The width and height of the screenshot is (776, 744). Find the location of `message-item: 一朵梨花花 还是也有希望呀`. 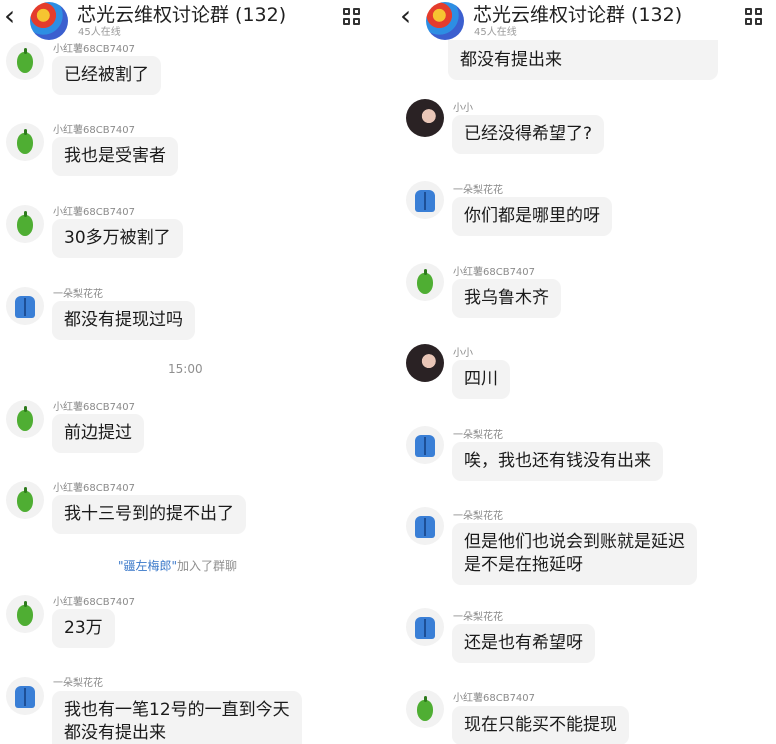

message-item: 一朵梨花花 还是也有希望呀 is located at coordinates (588, 639).